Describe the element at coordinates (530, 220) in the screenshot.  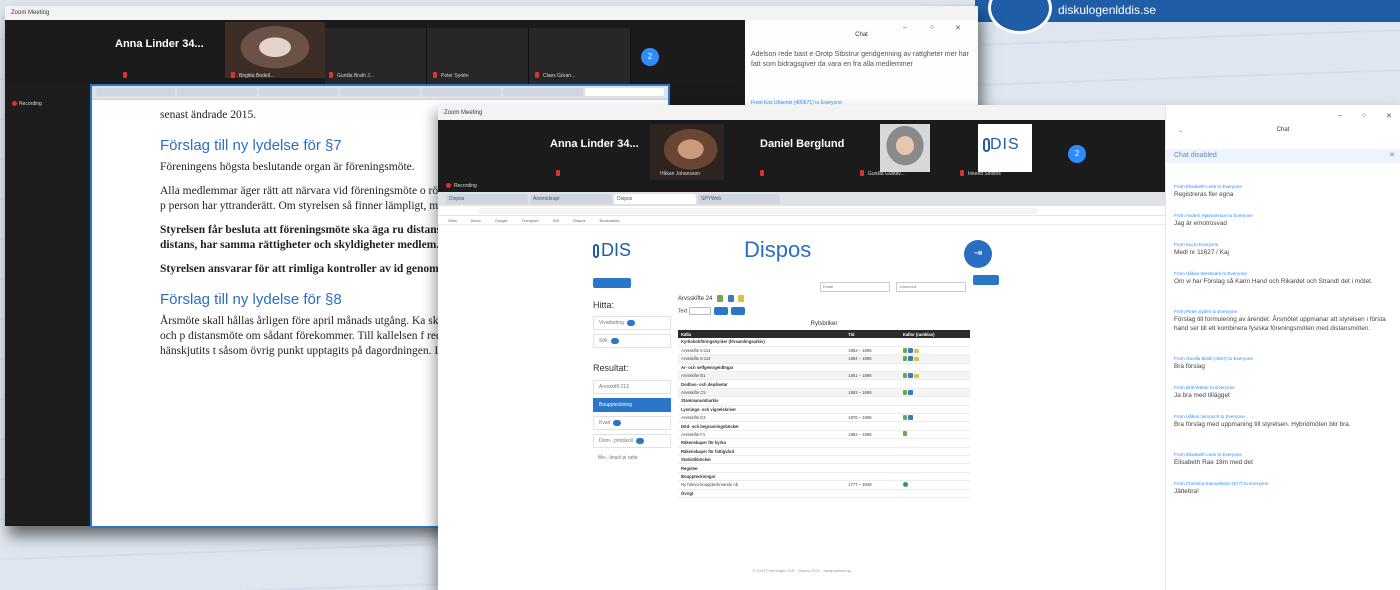
I see `bookmark-item: Transport` at that location.